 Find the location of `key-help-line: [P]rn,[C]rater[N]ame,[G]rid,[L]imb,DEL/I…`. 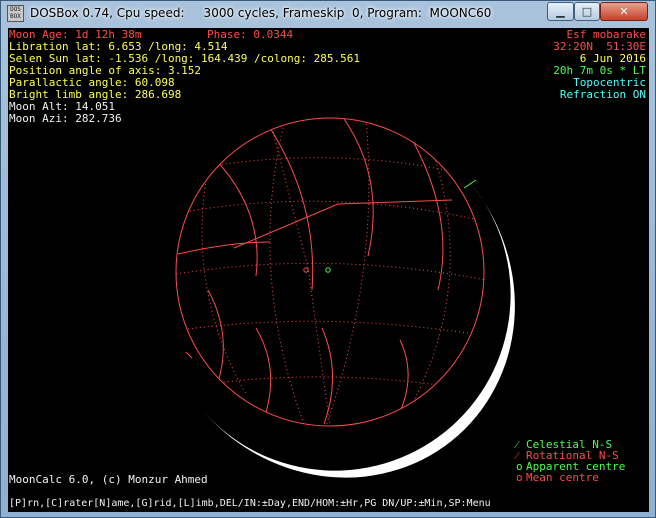

key-help-line: [P]rn,[C]rater[N]ame,[G]rid,[L]imb,DEL/I… is located at coordinates (250, 503).